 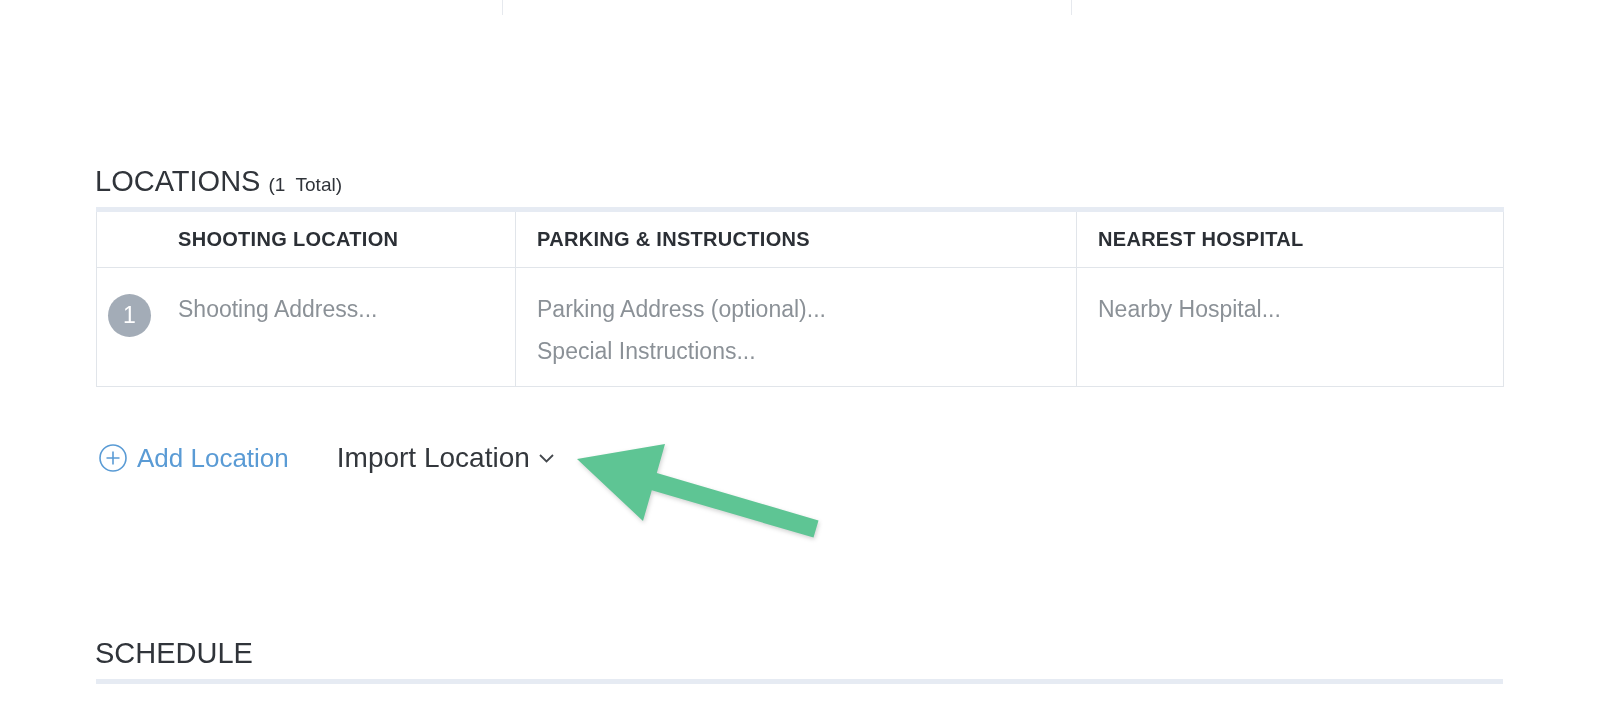 What do you see at coordinates (546, 458) in the screenshot?
I see `chevron-down-icon` at bounding box center [546, 458].